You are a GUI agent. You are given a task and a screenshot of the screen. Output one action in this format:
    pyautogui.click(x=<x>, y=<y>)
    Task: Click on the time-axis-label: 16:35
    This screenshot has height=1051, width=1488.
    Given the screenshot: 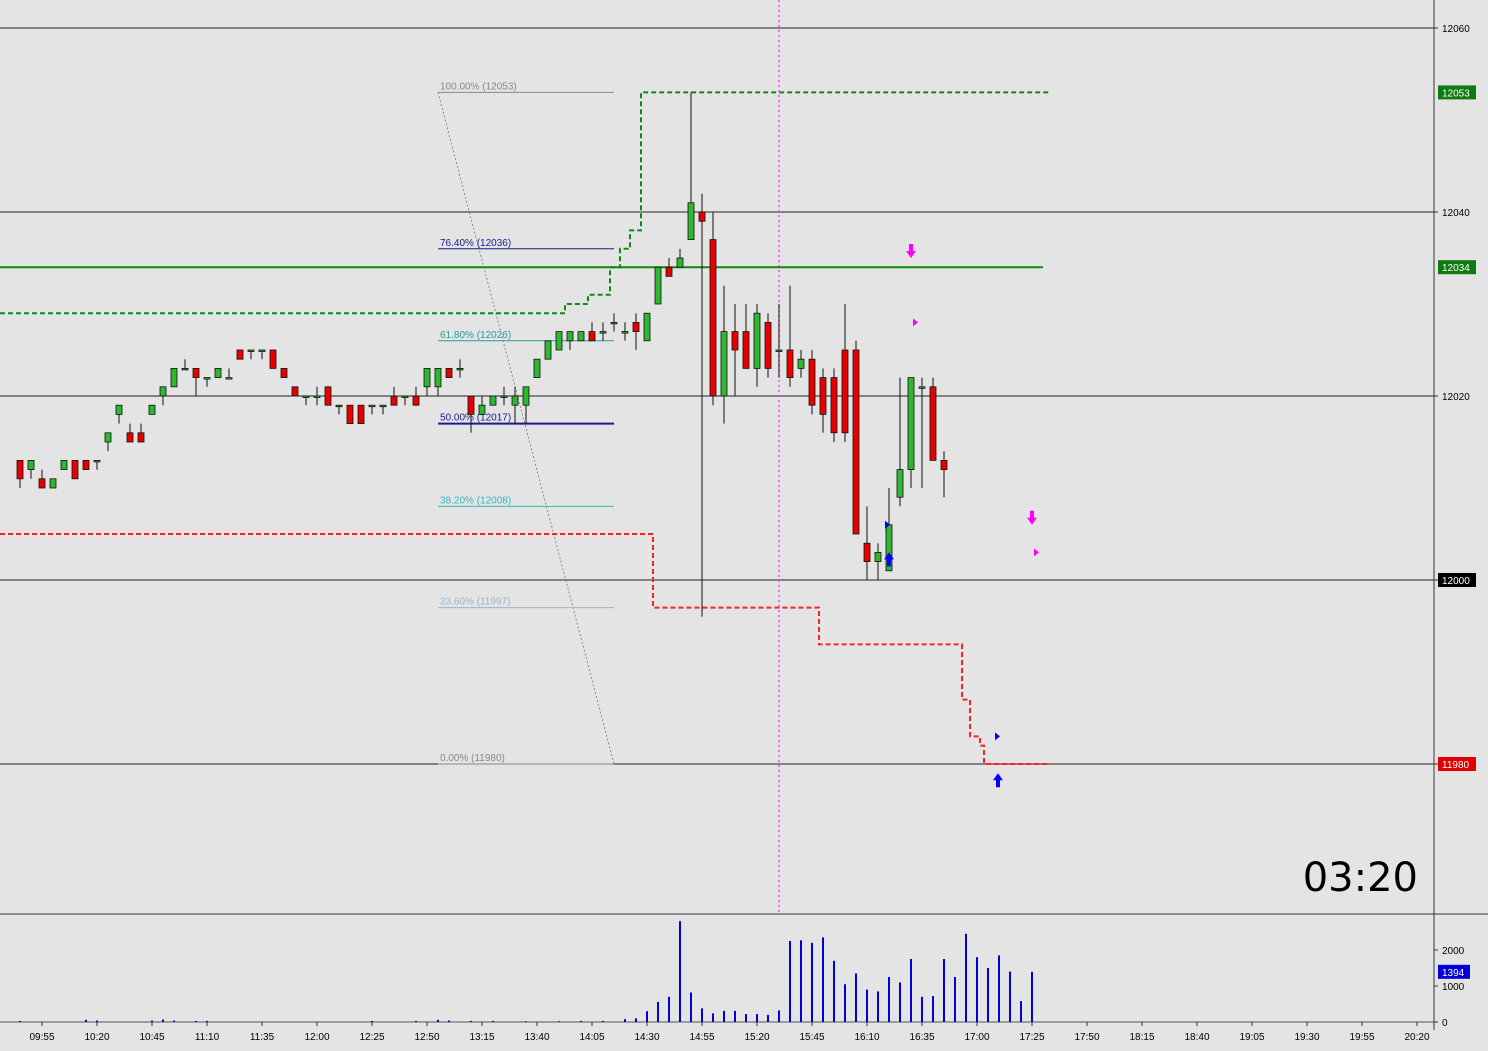 What is the action you would take?
    pyautogui.click(x=921, y=1037)
    